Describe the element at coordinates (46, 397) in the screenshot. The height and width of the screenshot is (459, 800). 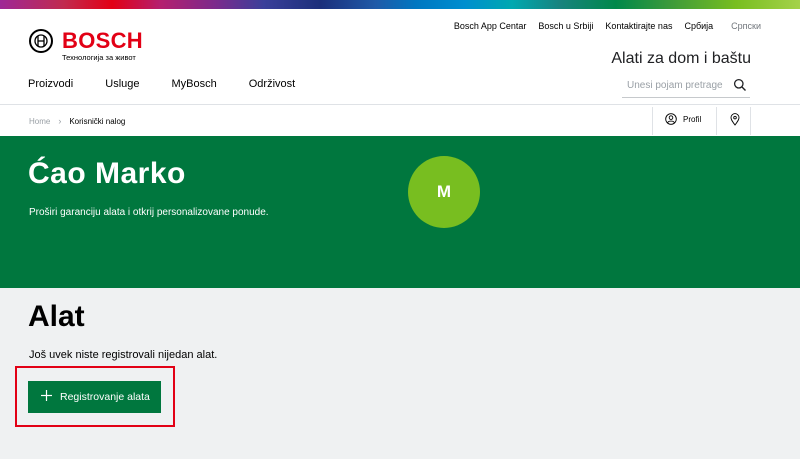
I see `plus-icon` at that location.